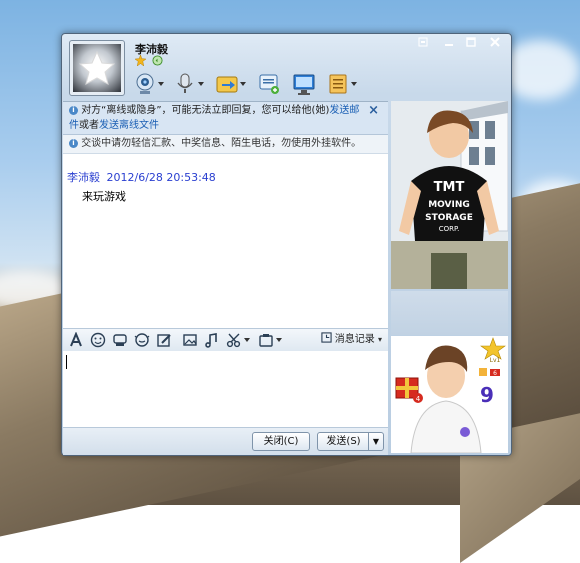  What do you see at coordinates (221, 143) in the screenshot?
I see `safety-notice-text: 交谈中请勿轻信汇款、中奖信息、陌生电话，勿使用外挂软件。` at bounding box center [221, 143].